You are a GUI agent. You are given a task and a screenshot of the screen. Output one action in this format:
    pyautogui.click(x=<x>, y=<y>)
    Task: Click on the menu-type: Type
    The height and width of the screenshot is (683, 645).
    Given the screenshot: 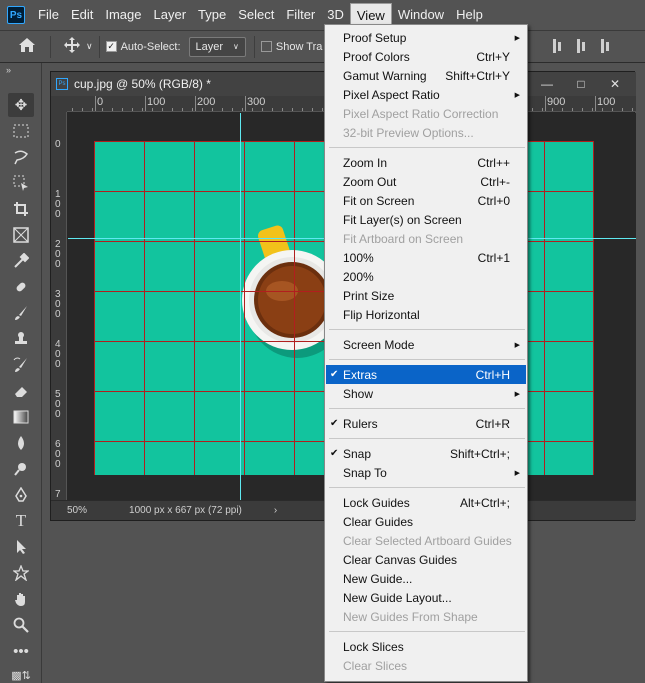 What is the action you would take?
    pyautogui.click(x=212, y=15)
    